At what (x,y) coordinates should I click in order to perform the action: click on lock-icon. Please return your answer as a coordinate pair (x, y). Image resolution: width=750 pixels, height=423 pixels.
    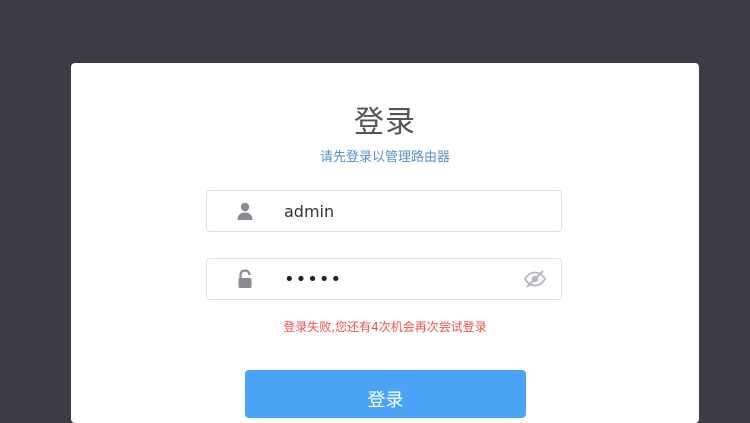
    Looking at the image, I should click on (245, 279).